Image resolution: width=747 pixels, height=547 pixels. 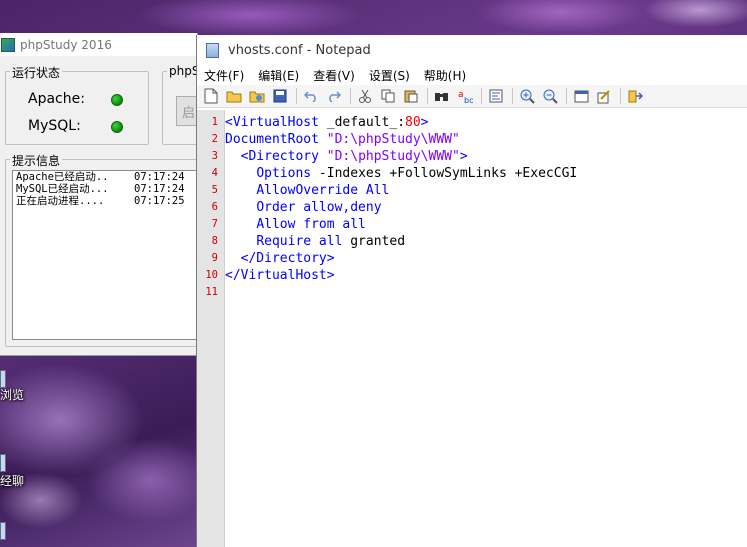 I want to click on redo-icon, so click(x=334, y=96).